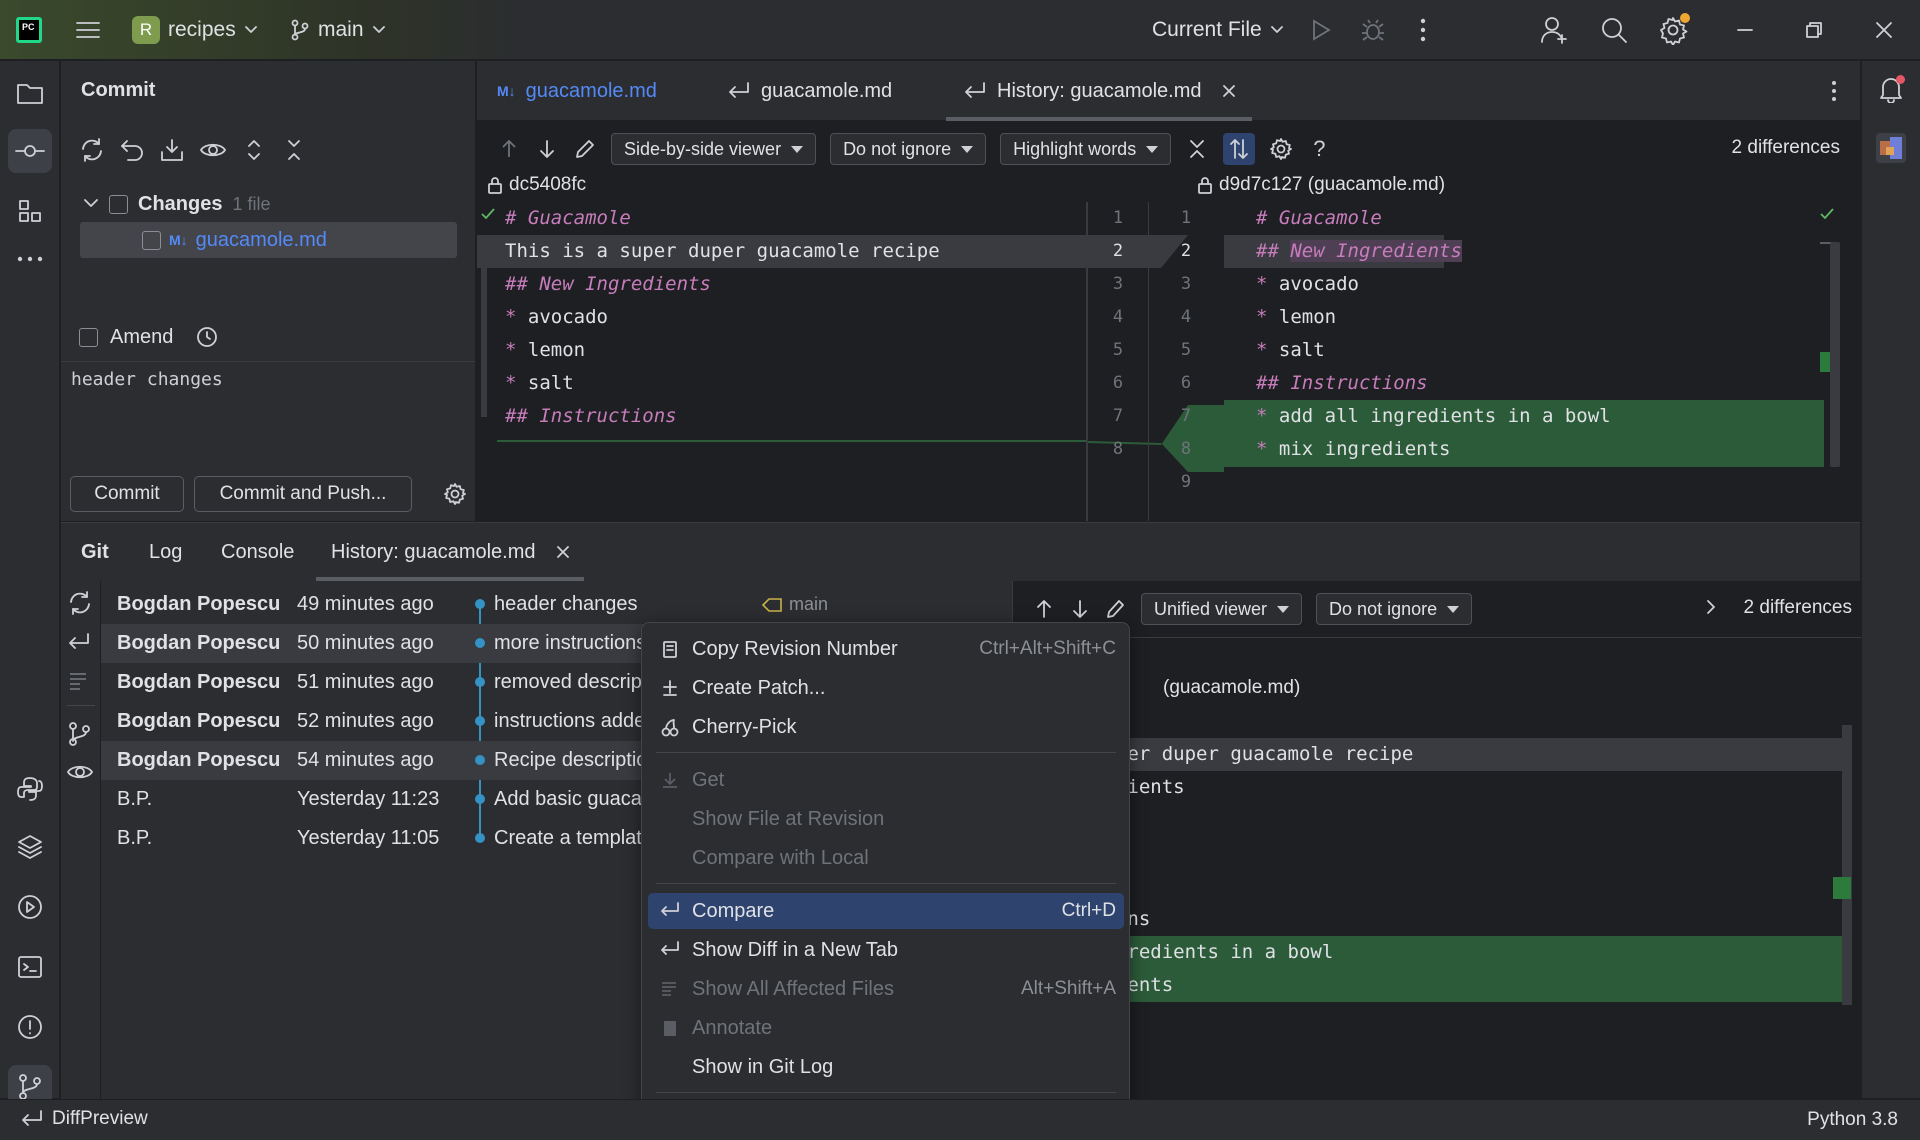  What do you see at coordinates (91, 204) in the screenshot?
I see `chevron-down-icon` at bounding box center [91, 204].